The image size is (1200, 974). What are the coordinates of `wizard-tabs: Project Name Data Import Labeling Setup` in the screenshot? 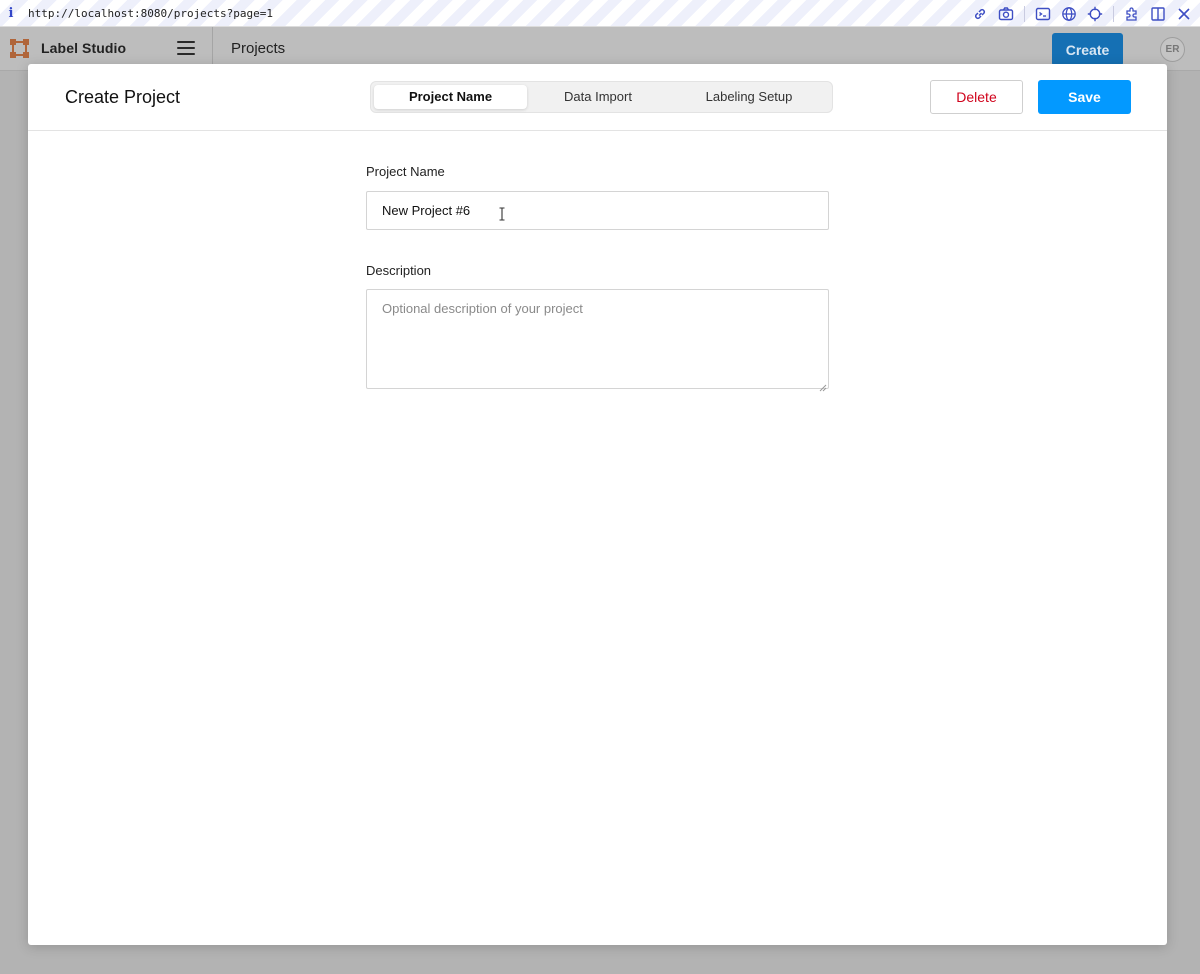 It's located at (601, 97).